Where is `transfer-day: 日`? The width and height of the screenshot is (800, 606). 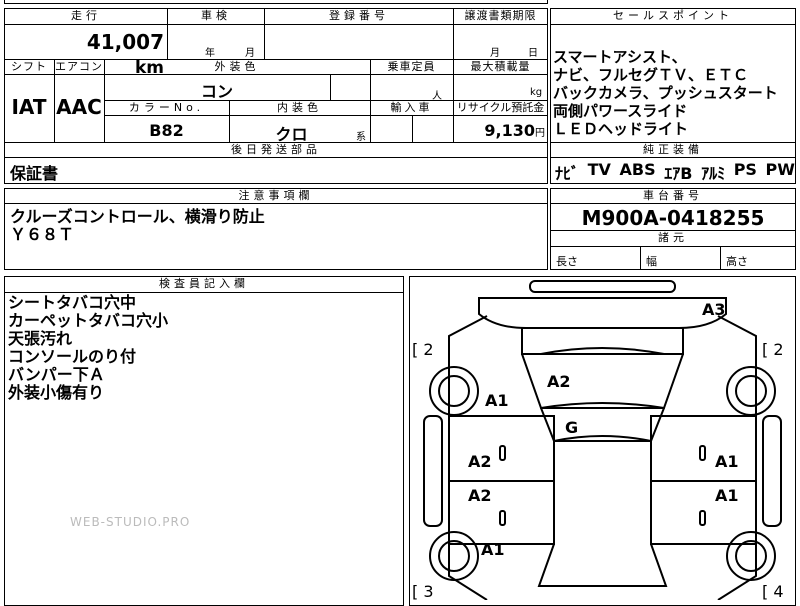 transfer-day: 日 is located at coordinates (533, 53).